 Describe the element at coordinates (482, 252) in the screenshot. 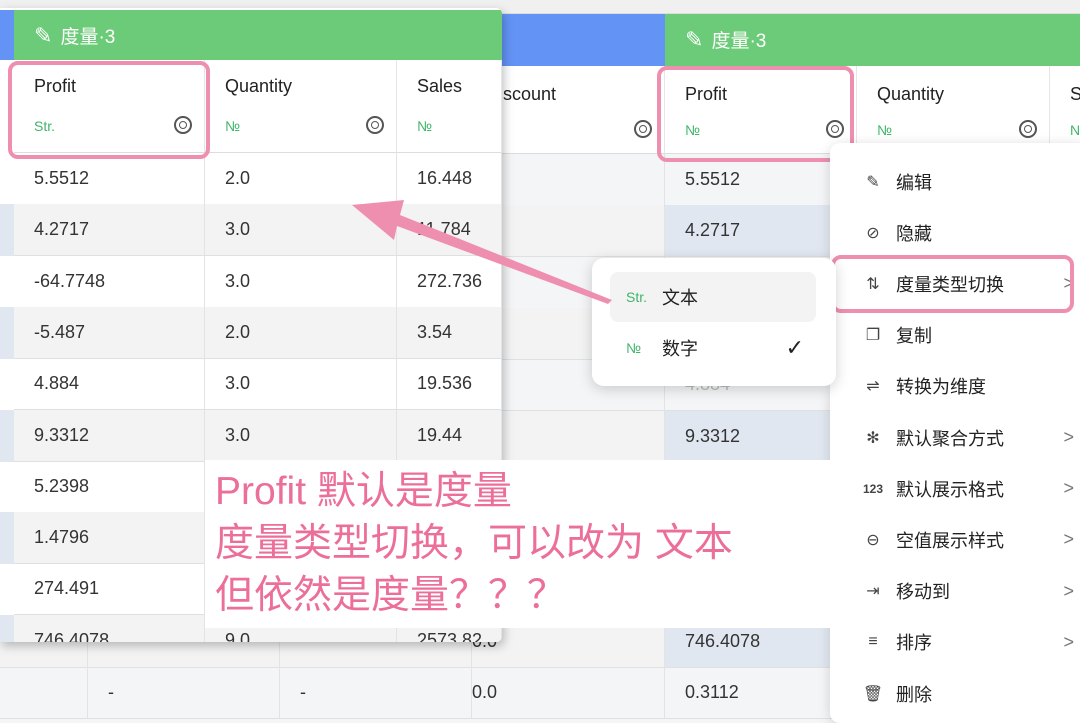

I see `arrow-shape` at that location.